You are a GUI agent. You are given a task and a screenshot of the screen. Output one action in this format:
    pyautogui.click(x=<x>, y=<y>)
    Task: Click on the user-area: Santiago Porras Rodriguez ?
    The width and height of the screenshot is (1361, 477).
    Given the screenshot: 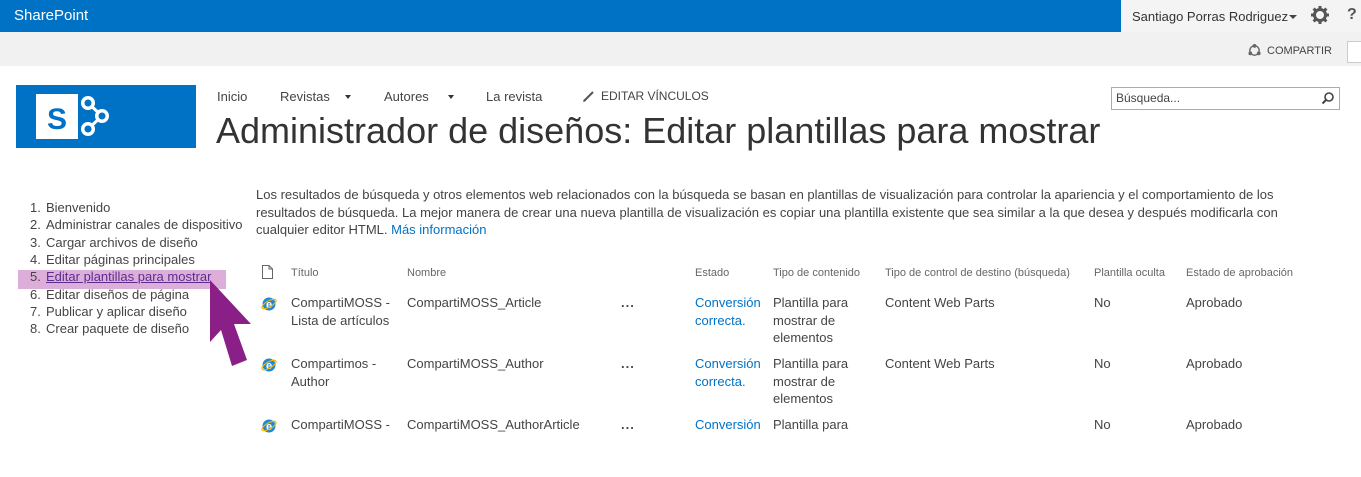 What is the action you would take?
    pyautogui.click(x=1241, y=16)
    